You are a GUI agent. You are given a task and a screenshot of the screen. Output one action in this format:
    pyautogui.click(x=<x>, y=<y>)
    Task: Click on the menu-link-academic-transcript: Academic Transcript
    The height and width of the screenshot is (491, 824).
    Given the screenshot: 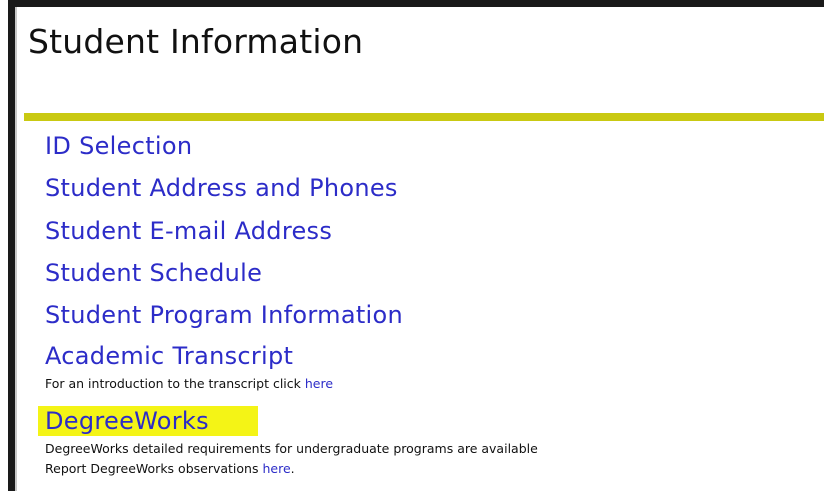 What is the action you would take?
    pyautogui.click(x=169, y=356)
    